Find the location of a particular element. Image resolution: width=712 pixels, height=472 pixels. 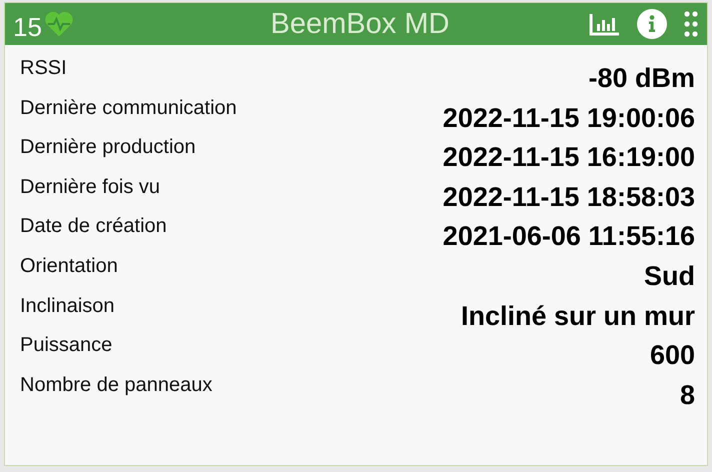

field-label: Puissance is located at coordinates (66, 346).